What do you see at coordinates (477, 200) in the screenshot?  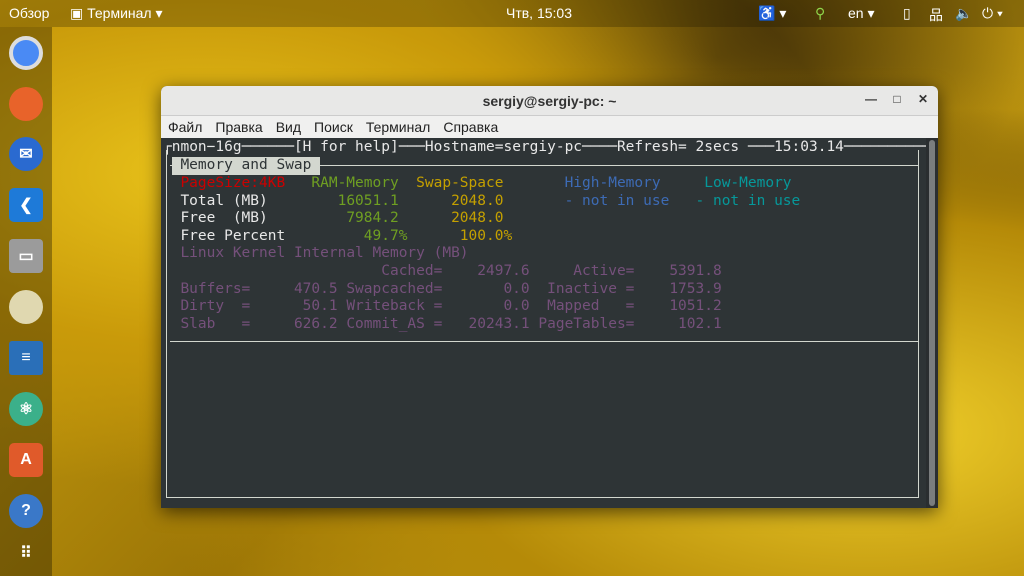 I see `total-swap: 2048.0` at bounding box center [477, 200].